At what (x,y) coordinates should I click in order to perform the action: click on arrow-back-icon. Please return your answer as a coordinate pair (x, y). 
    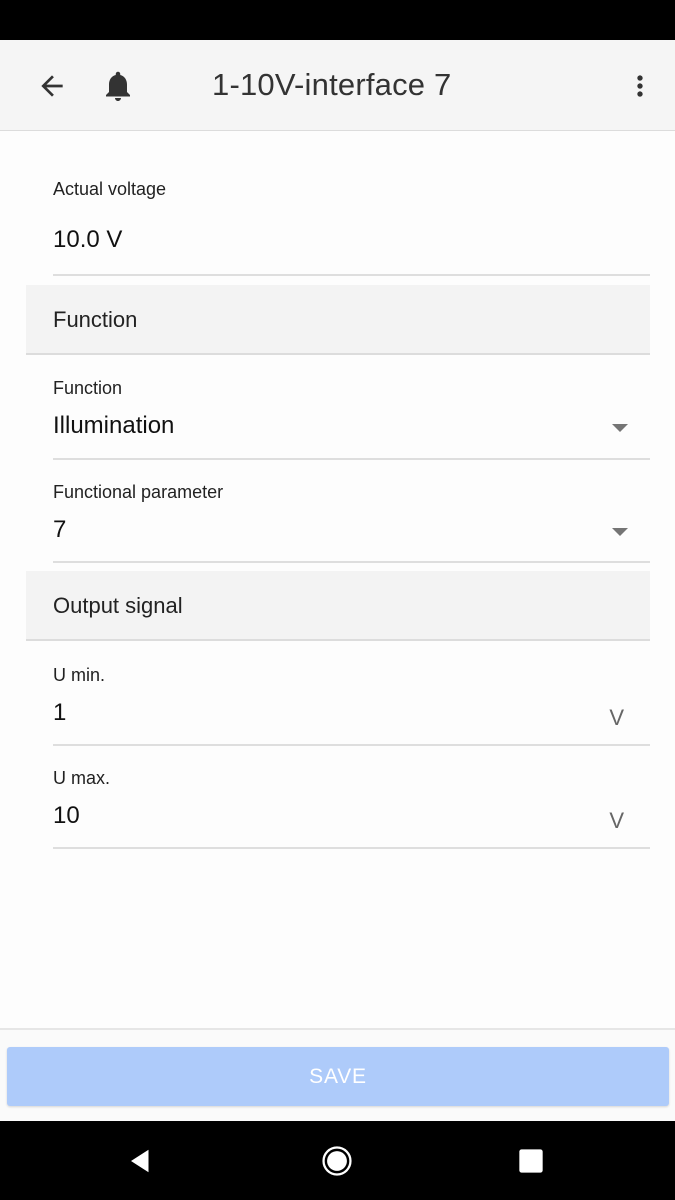
    Looking at the image, I should click on (52, 86).